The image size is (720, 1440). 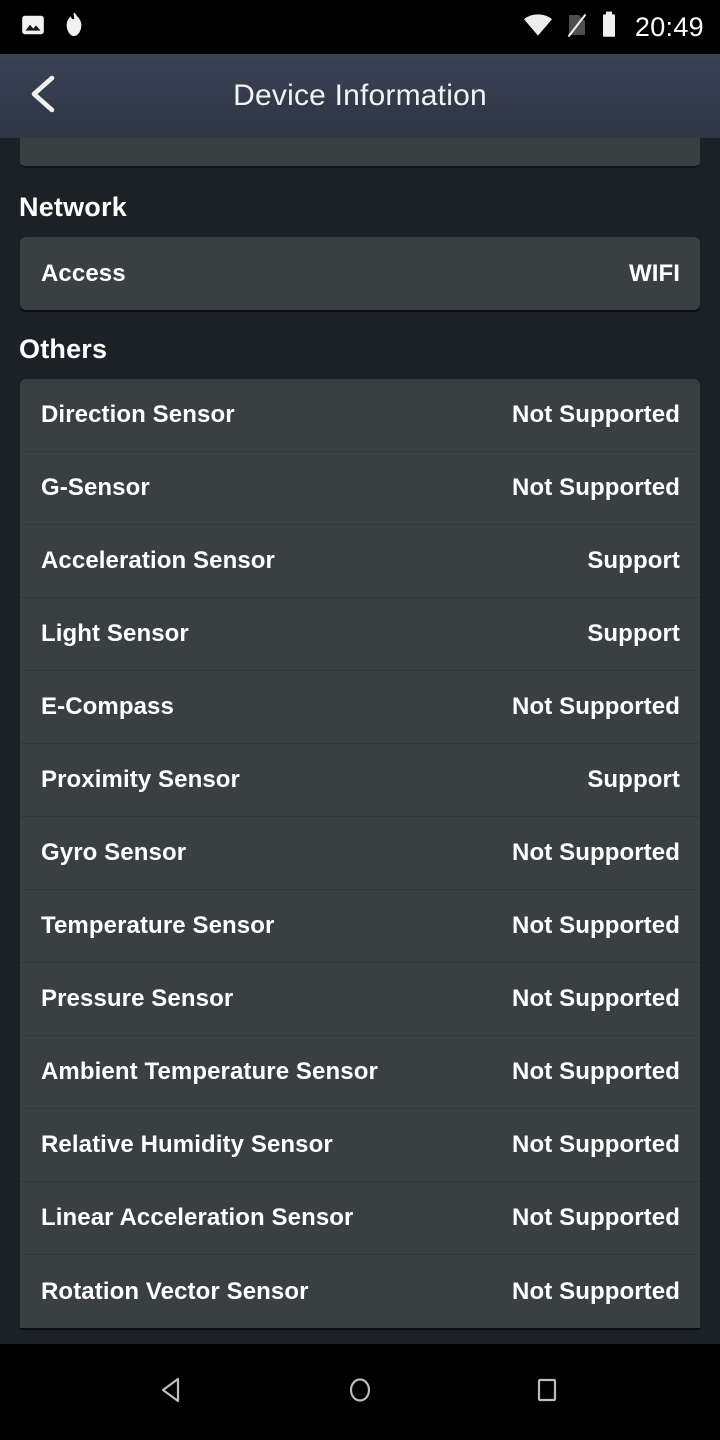 I want to click on no-sim-icon, so click(x=577, y=27).